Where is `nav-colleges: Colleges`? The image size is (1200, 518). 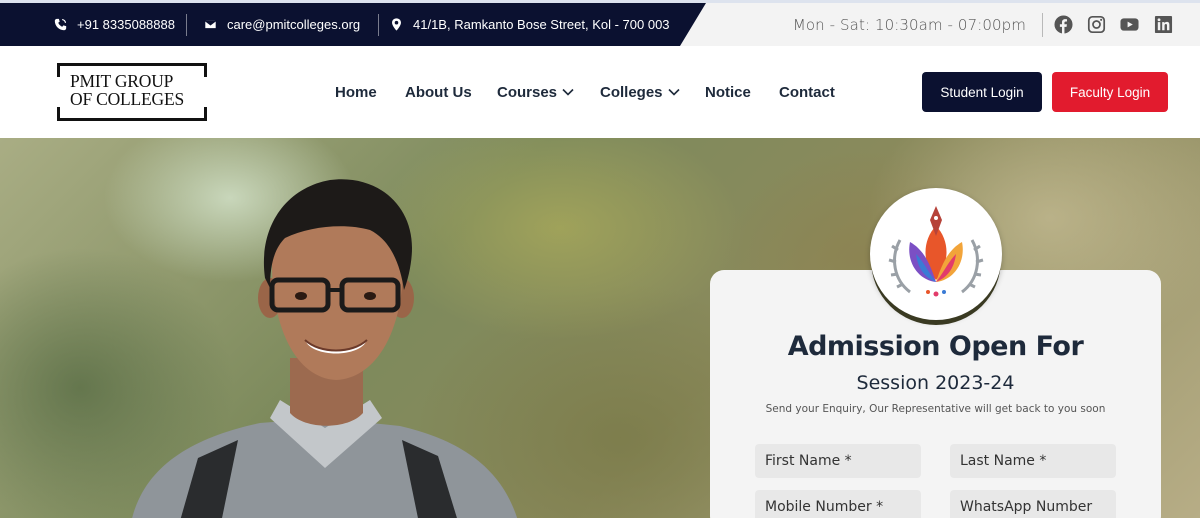
nav-colleges: Colleges is located at coordinates (640, 92).